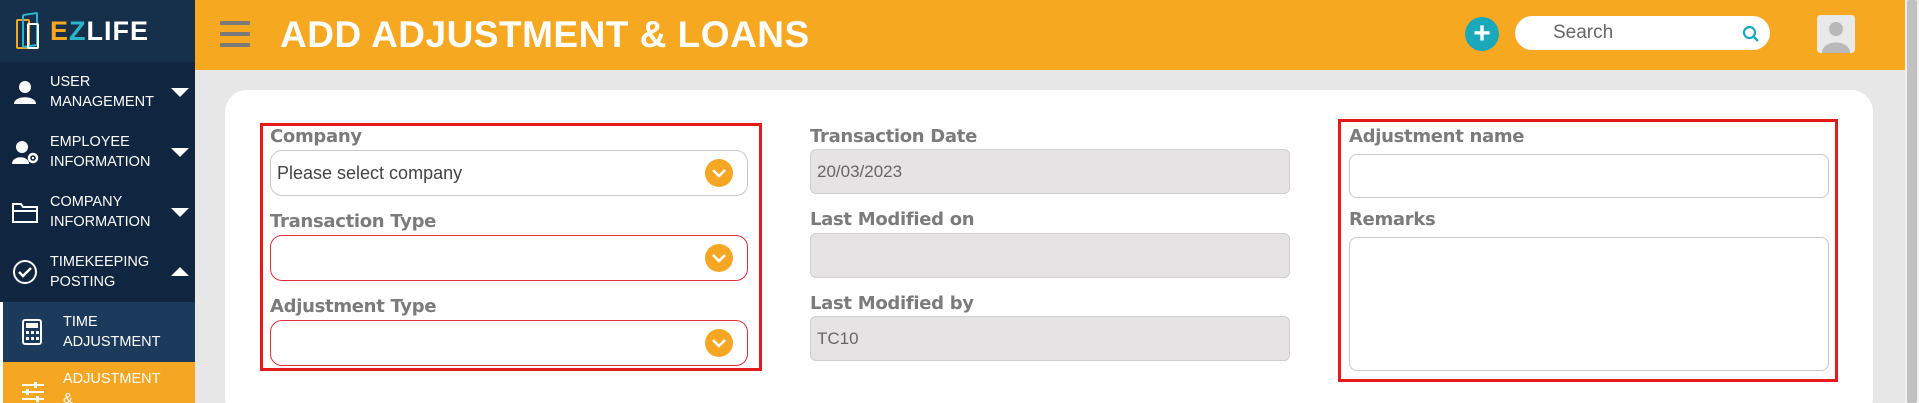 Image resolution: width=1919 pixels, height=403 pixels. What do you see at coordinates (1050, 171) in the screenshot?
I see `transaction-date-field: 20/03/2023` at bounding box center [1050, 171].